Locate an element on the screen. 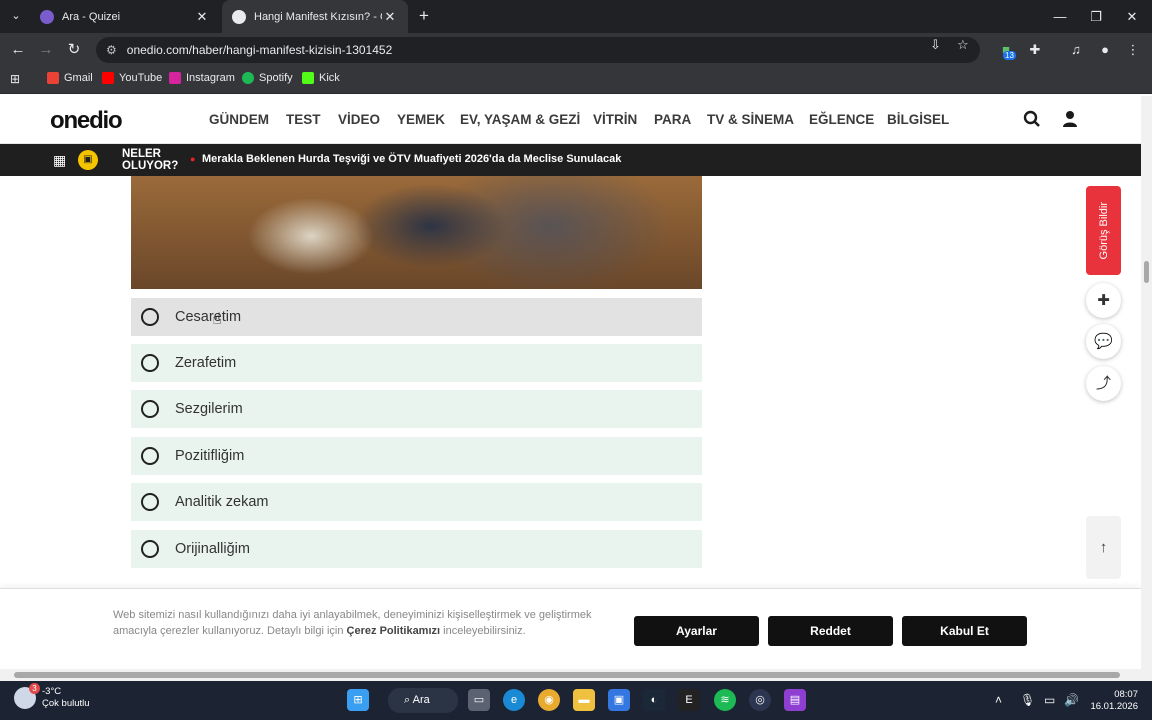 The height and width of the screenshot is (720, 1152). cookie-settings-button: Ayarlar is located at coordinates (696, 631).